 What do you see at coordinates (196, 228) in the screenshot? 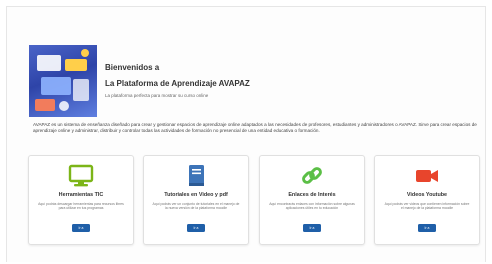
I see `go-button-tutoriales: Ir a` at bounding box center [196, 228].